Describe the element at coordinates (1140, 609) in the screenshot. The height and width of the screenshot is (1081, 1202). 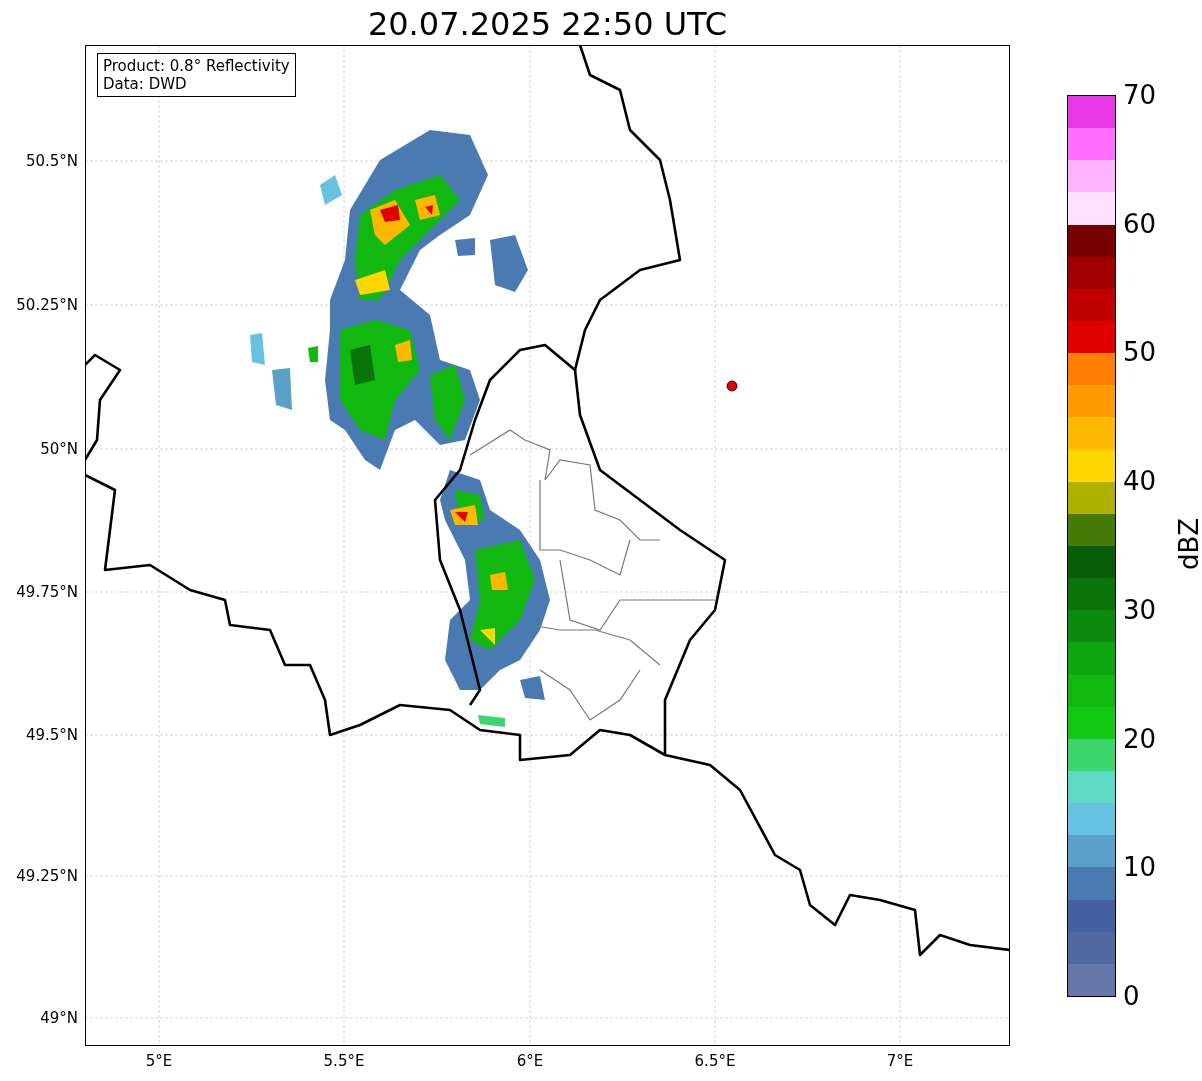
I see `colorbar-tick-label: 30` at that location.